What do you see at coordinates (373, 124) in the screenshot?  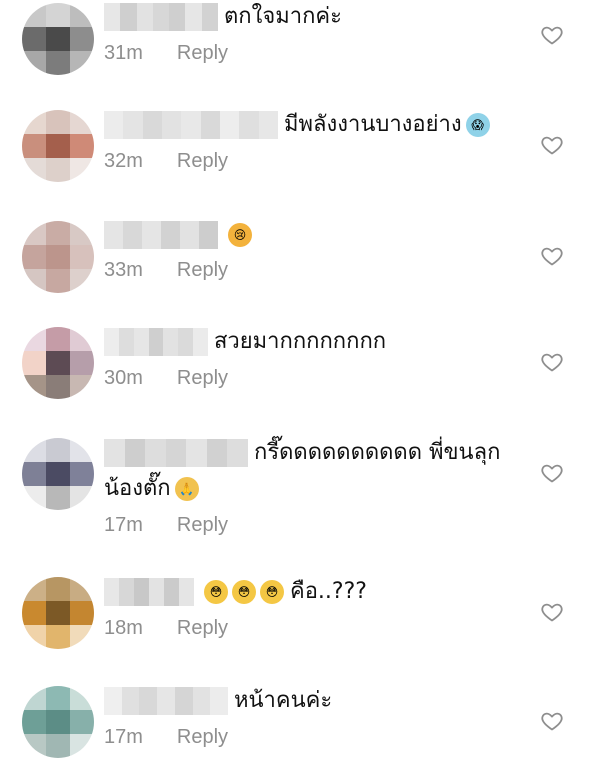 I see `comment-text: มีพลังงานบางอย่าง` at bounding box center [373, 124].